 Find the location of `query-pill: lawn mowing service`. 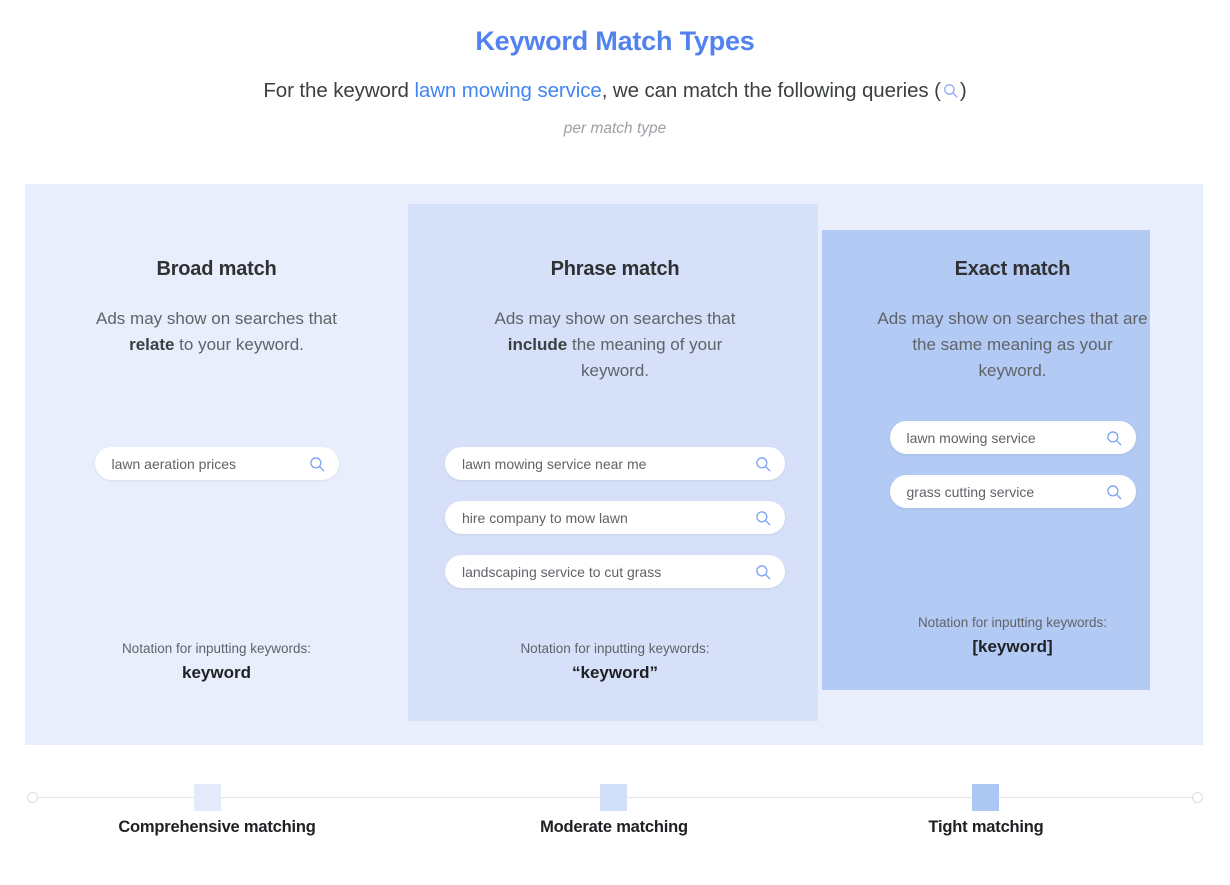

query-pill: lawn mowing service is located at coordinates (1012, 437).